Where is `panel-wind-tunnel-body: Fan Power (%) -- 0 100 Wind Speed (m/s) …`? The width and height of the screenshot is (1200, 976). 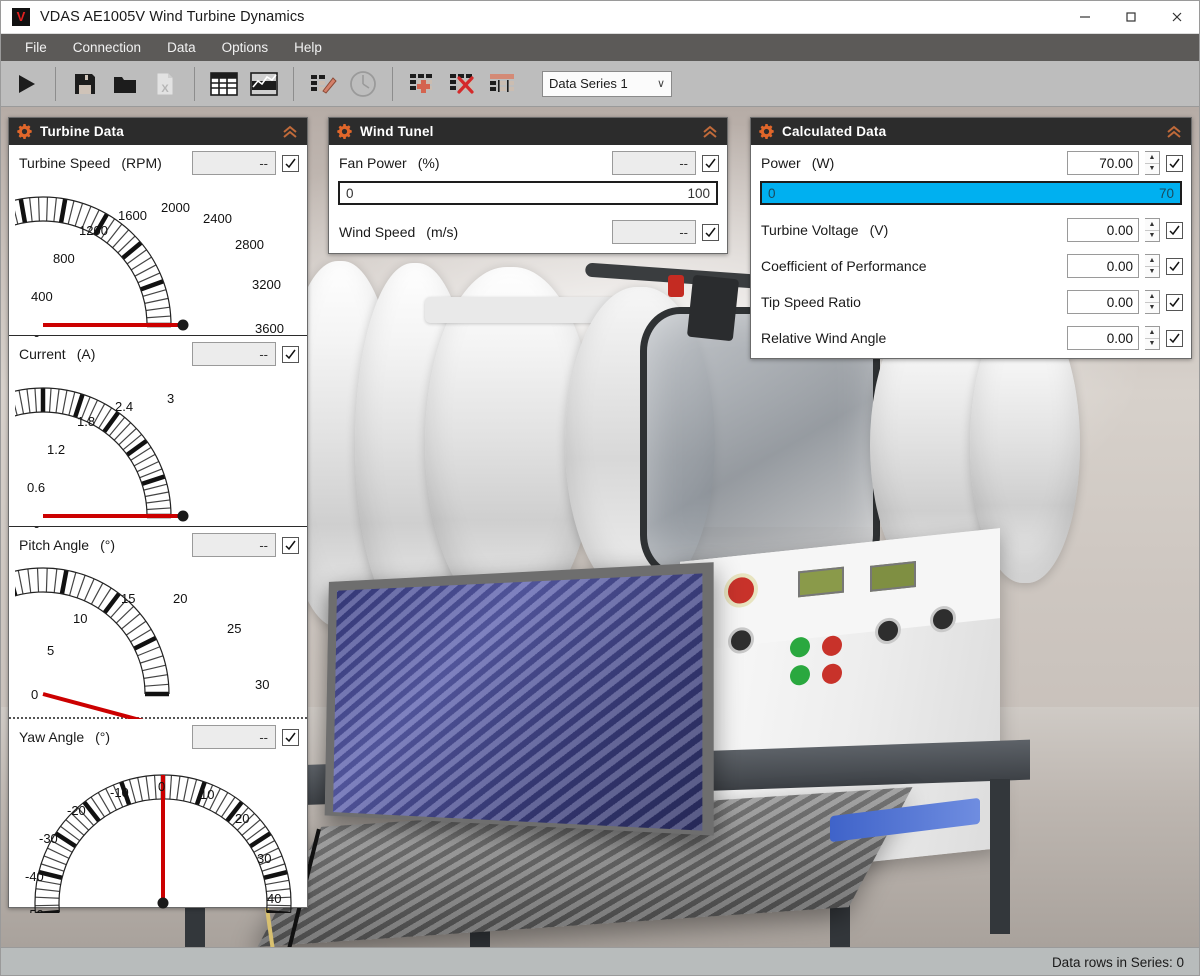
panel-wind-tunnel-body: Fan Power (%) -- 0 100 Wind Speed (m/s) … is located at coordinates (528, 199).